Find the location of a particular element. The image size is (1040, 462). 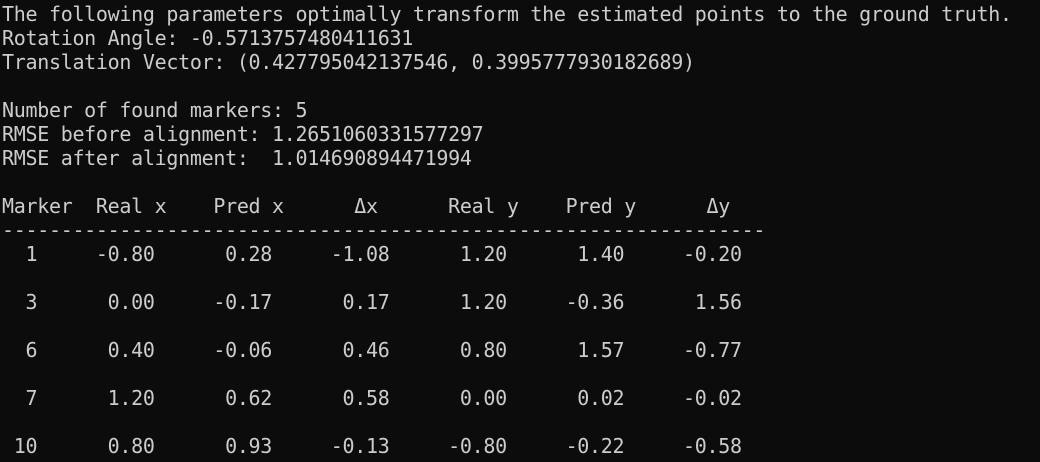

markers-found-line: Number of found markers: 5 is located at coordinates (155, 110).